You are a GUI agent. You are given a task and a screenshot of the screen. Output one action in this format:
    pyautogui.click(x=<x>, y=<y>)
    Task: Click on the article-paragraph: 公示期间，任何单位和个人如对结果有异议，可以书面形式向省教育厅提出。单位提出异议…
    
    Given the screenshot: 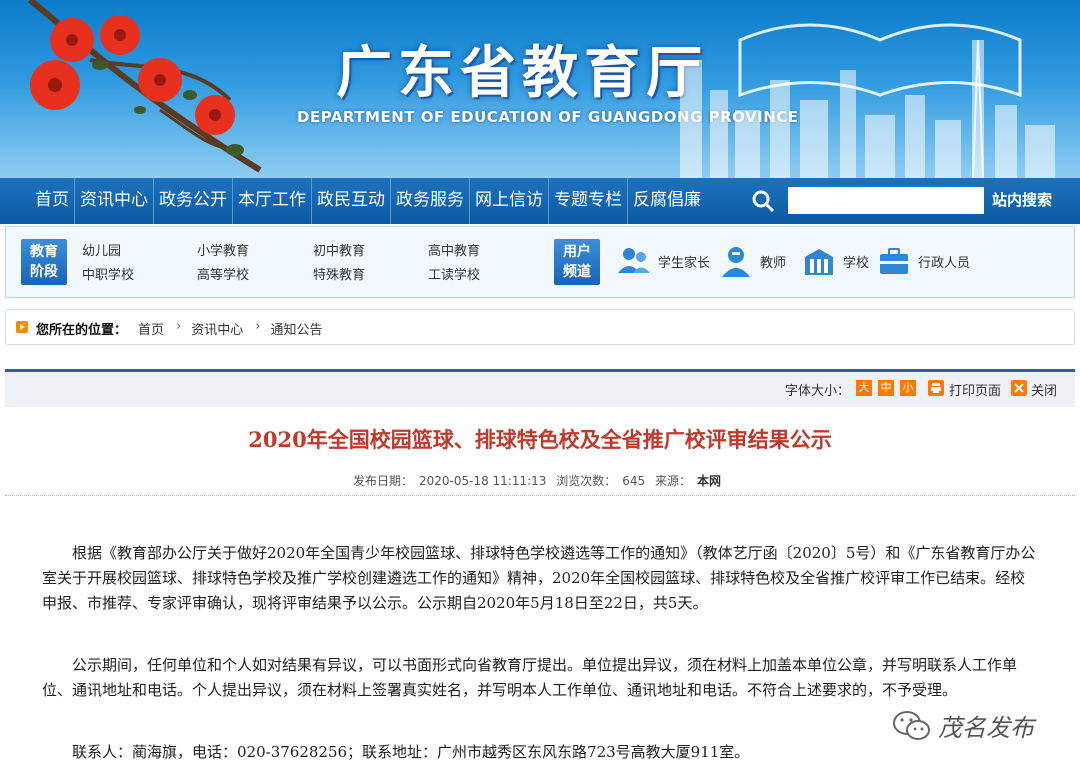 What is the action you would take?
    pyautogui.click(x=530, y=677)
    